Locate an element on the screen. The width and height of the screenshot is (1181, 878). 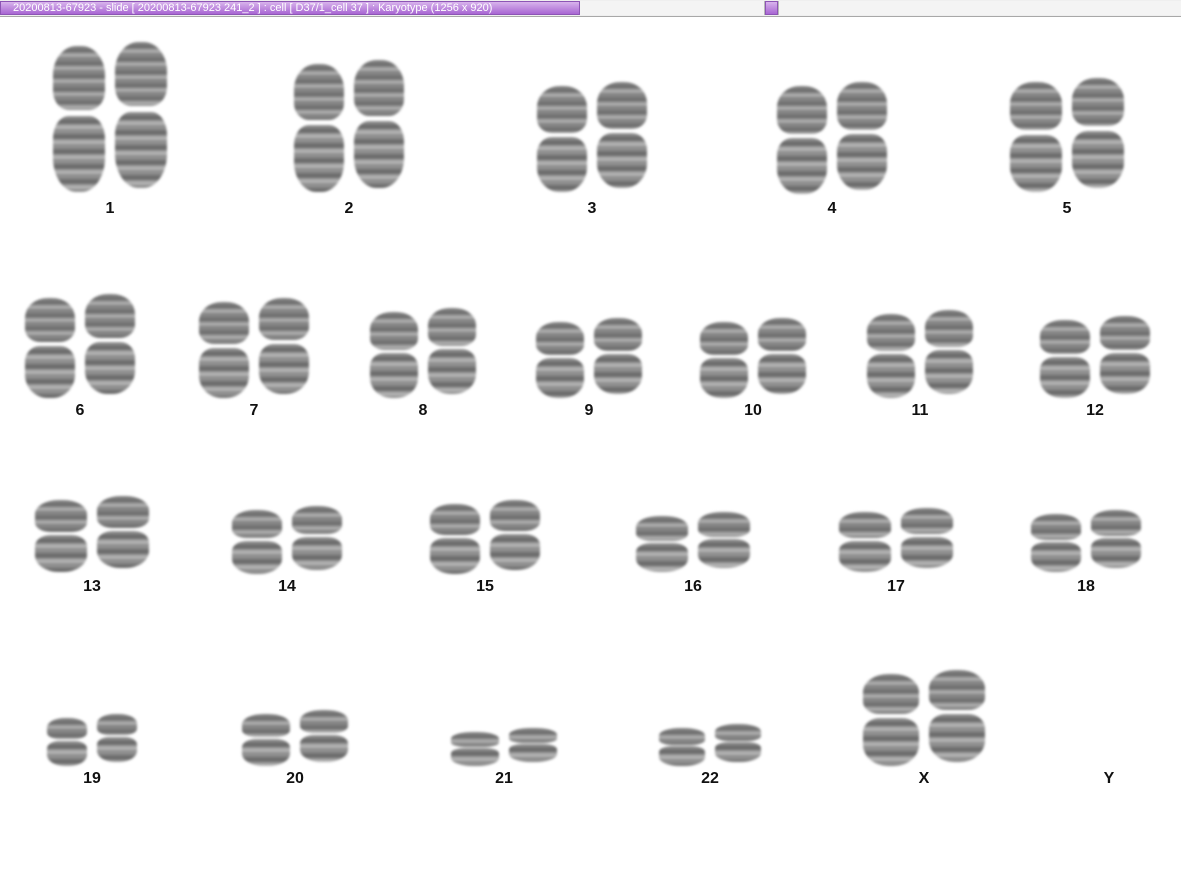
chromosome-label-1: 1 is located at coordinates (110, 208).